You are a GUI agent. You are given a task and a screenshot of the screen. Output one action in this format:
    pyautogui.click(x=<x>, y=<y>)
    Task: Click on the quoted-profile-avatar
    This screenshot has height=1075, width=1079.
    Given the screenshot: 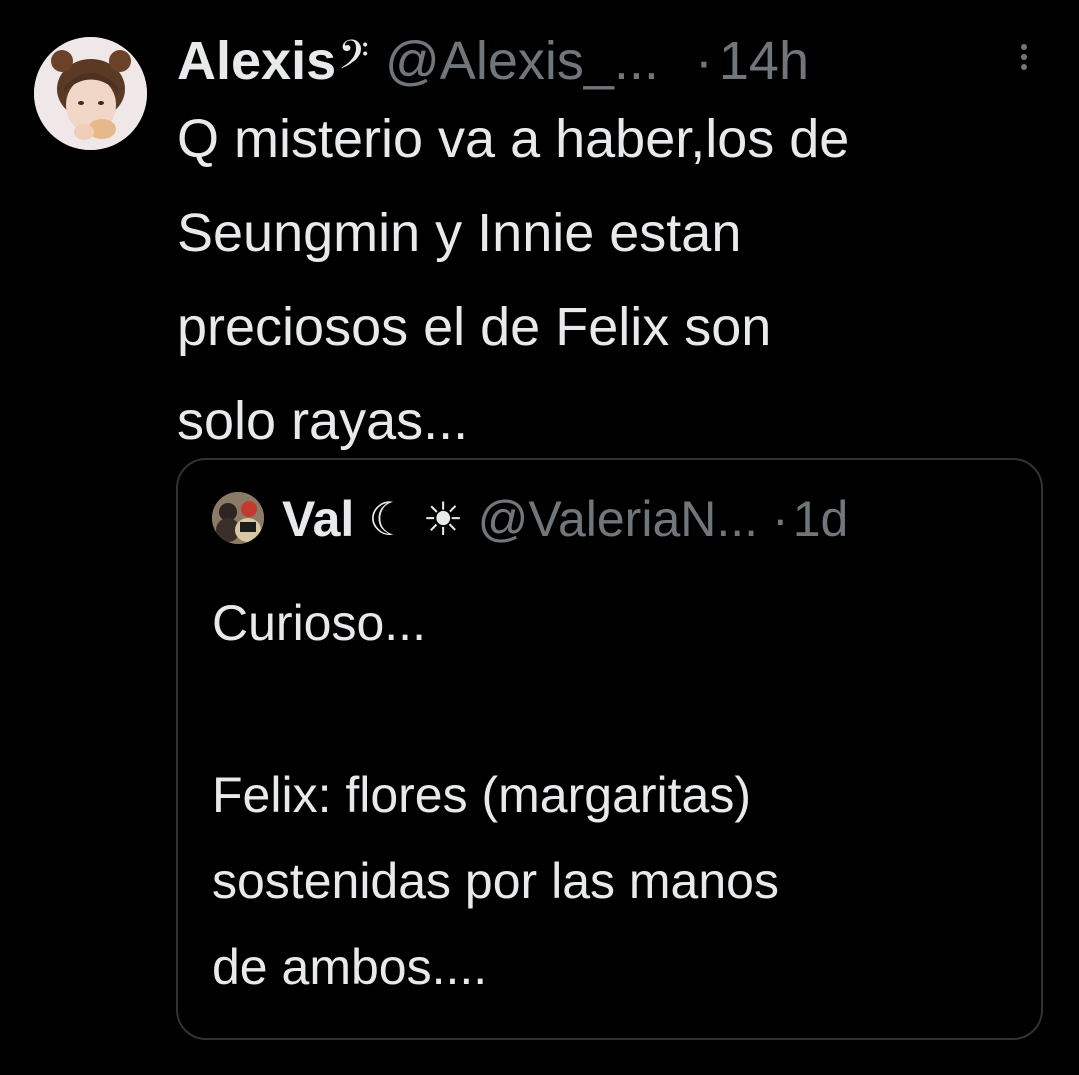 What is the action you would take?
    pyautogui.click(x=238, y=518)
    